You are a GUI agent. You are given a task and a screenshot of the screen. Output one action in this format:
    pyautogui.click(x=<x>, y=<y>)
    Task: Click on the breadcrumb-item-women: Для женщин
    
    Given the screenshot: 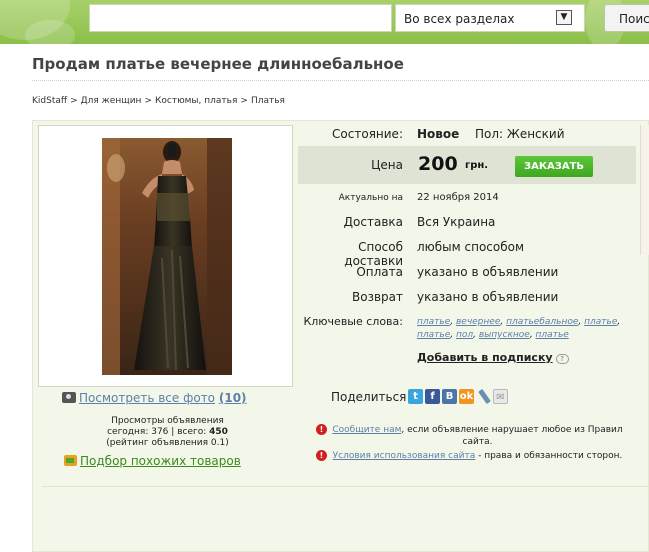 What is the action you would take?
    pyautogui.click(x=111, y=101)
    